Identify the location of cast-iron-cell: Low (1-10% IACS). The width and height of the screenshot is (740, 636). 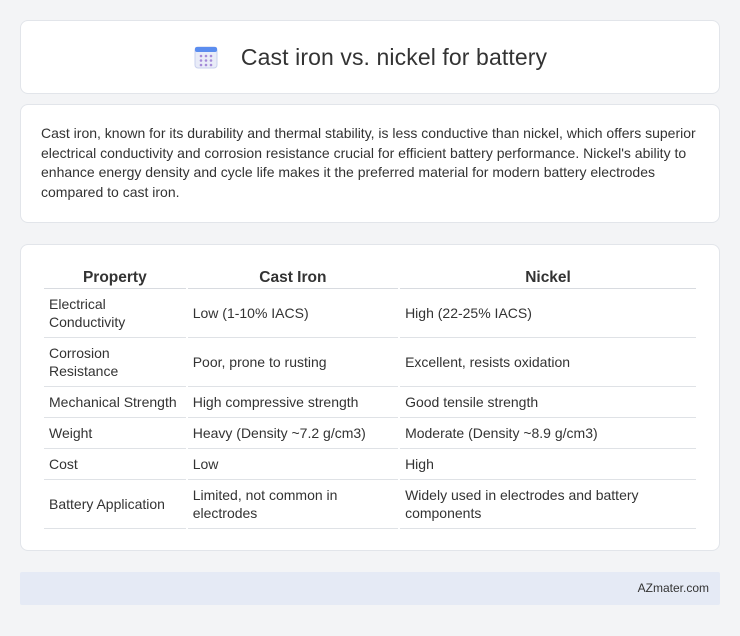
(293, 313).